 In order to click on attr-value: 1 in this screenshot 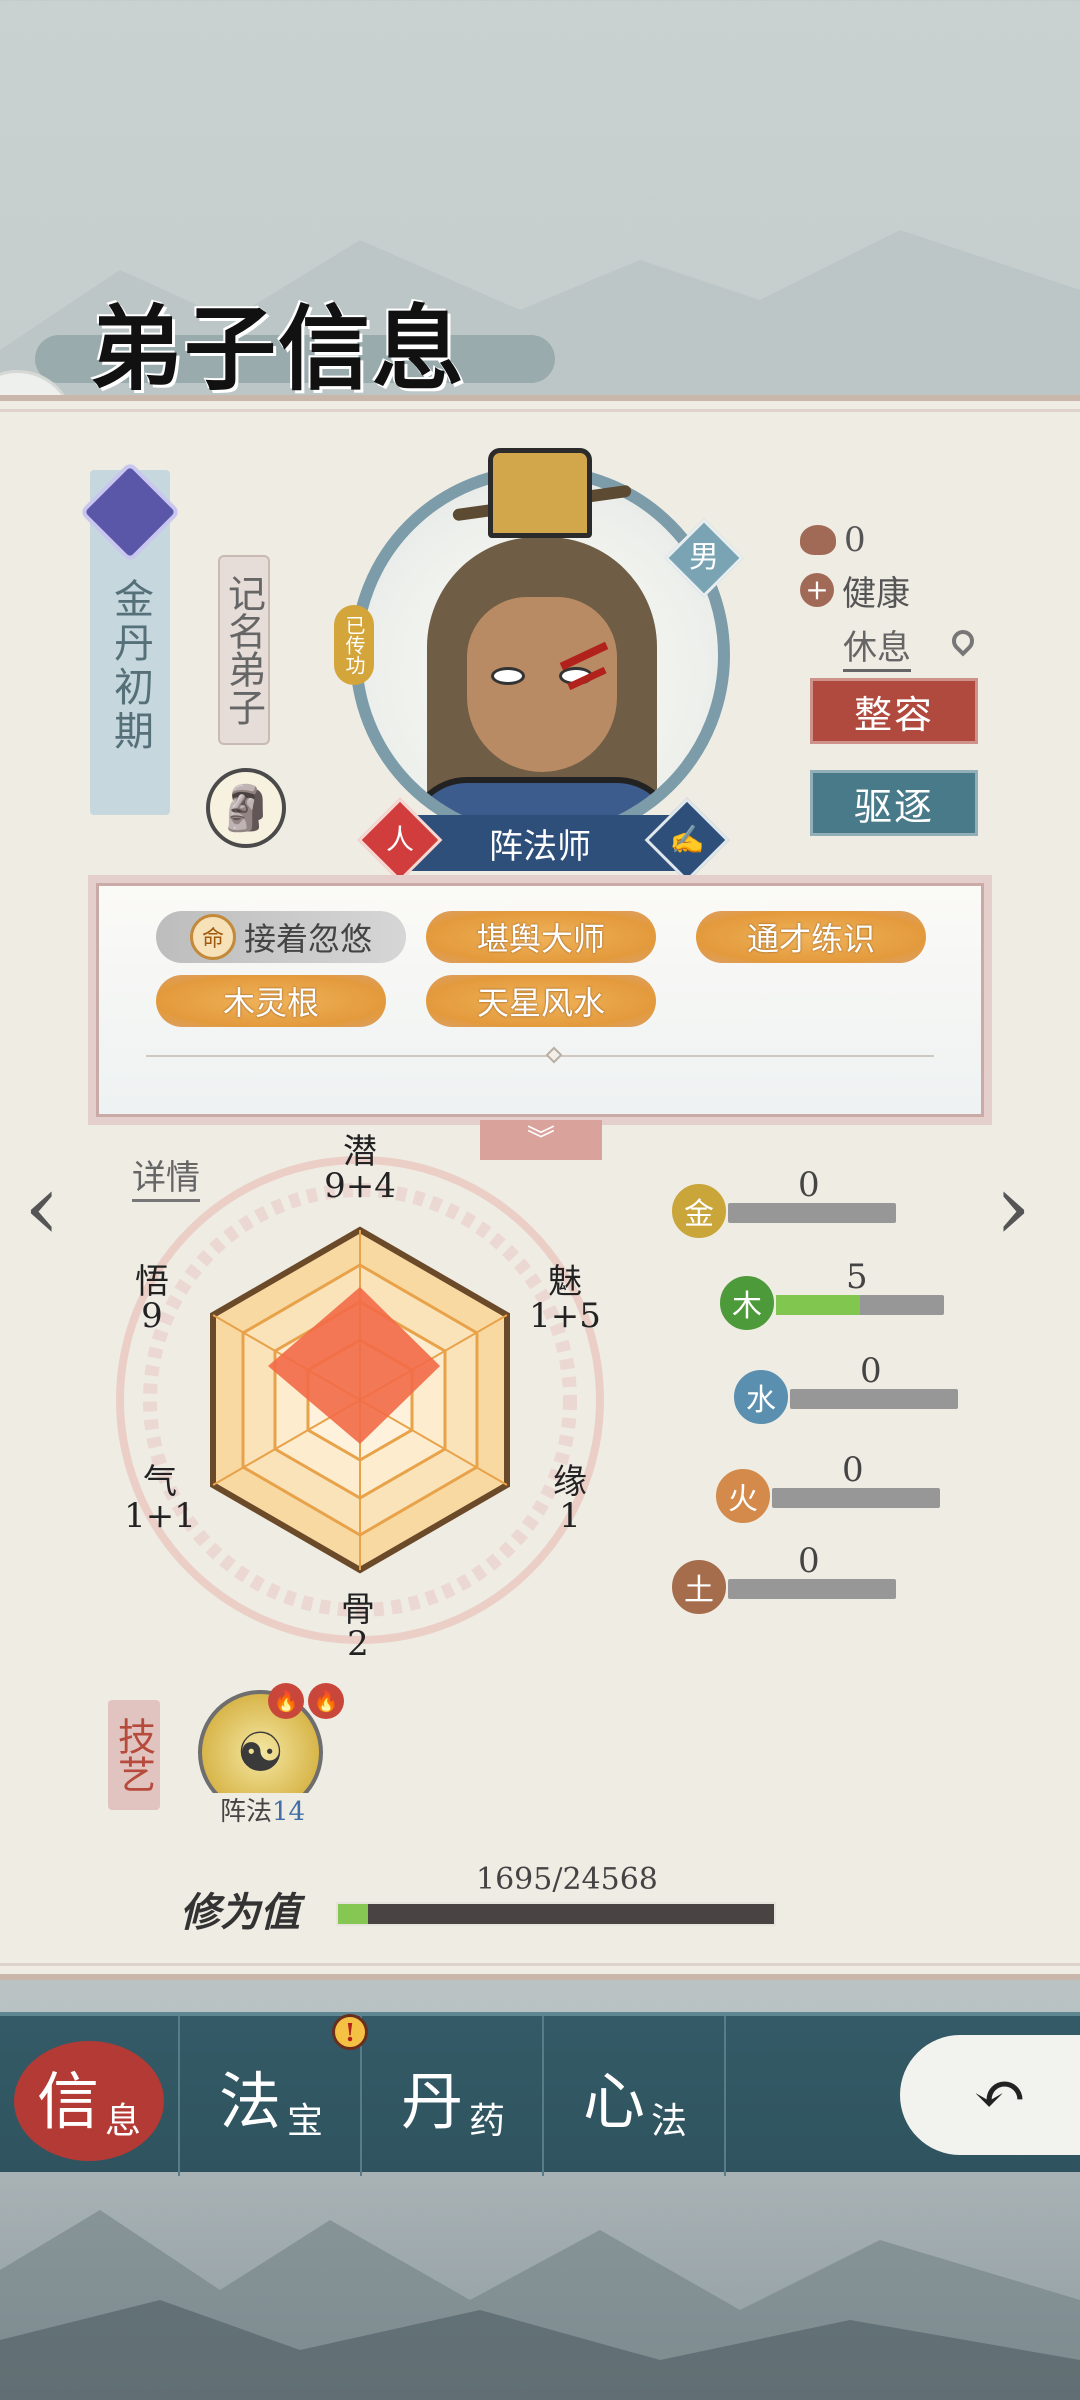, I will do `click(570, 1516)`.